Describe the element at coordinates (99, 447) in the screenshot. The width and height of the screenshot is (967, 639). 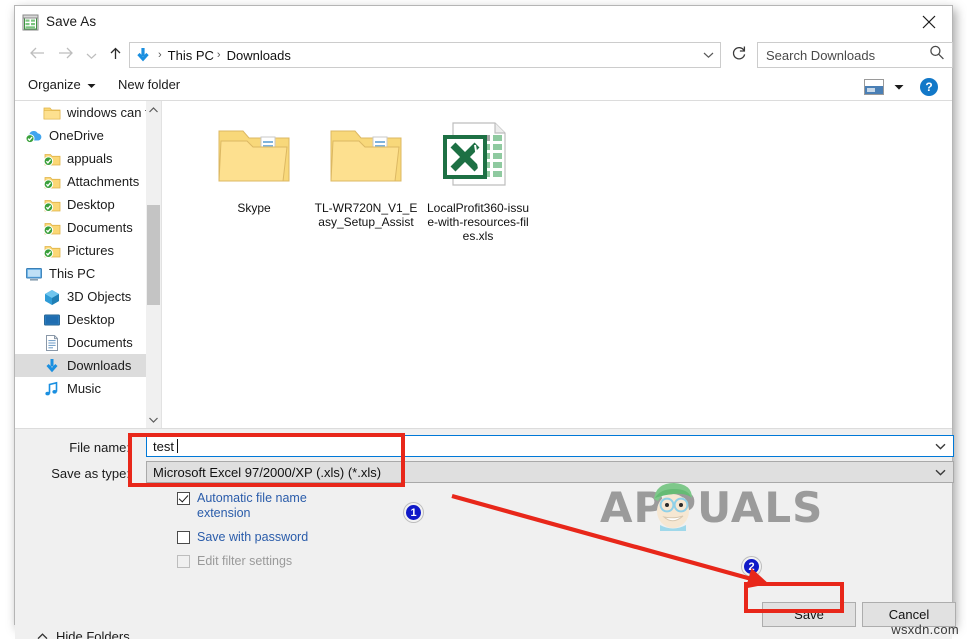
I see `file-name-label: File name:` at that location.